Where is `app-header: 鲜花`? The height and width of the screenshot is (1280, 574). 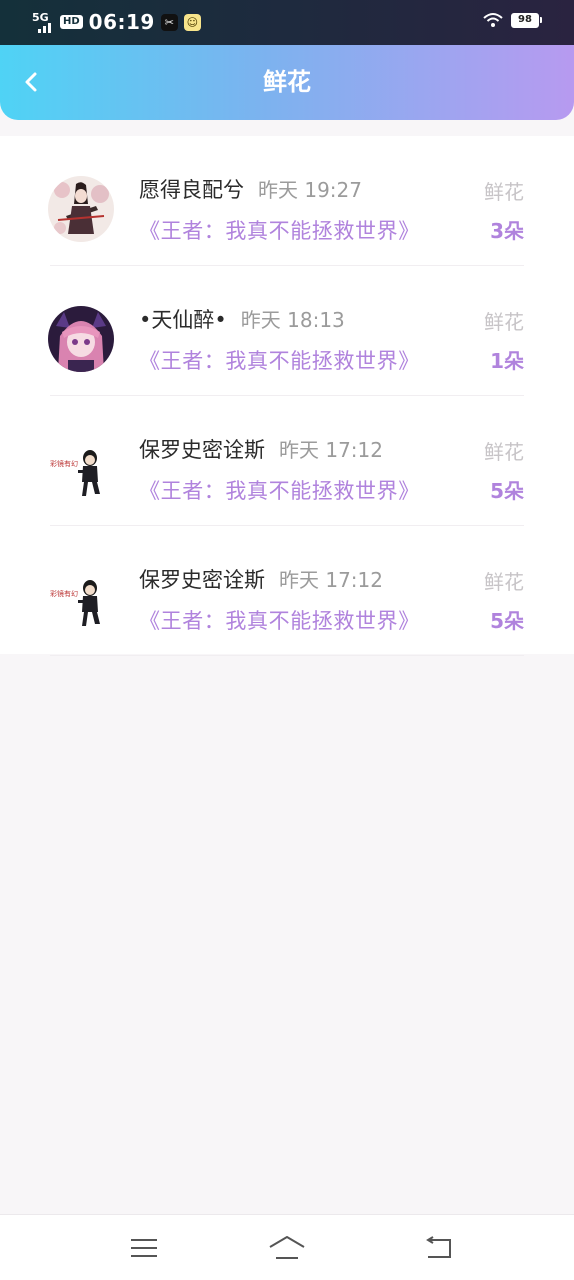 app-header: 鲜花 is located at coordinates (287, 82).